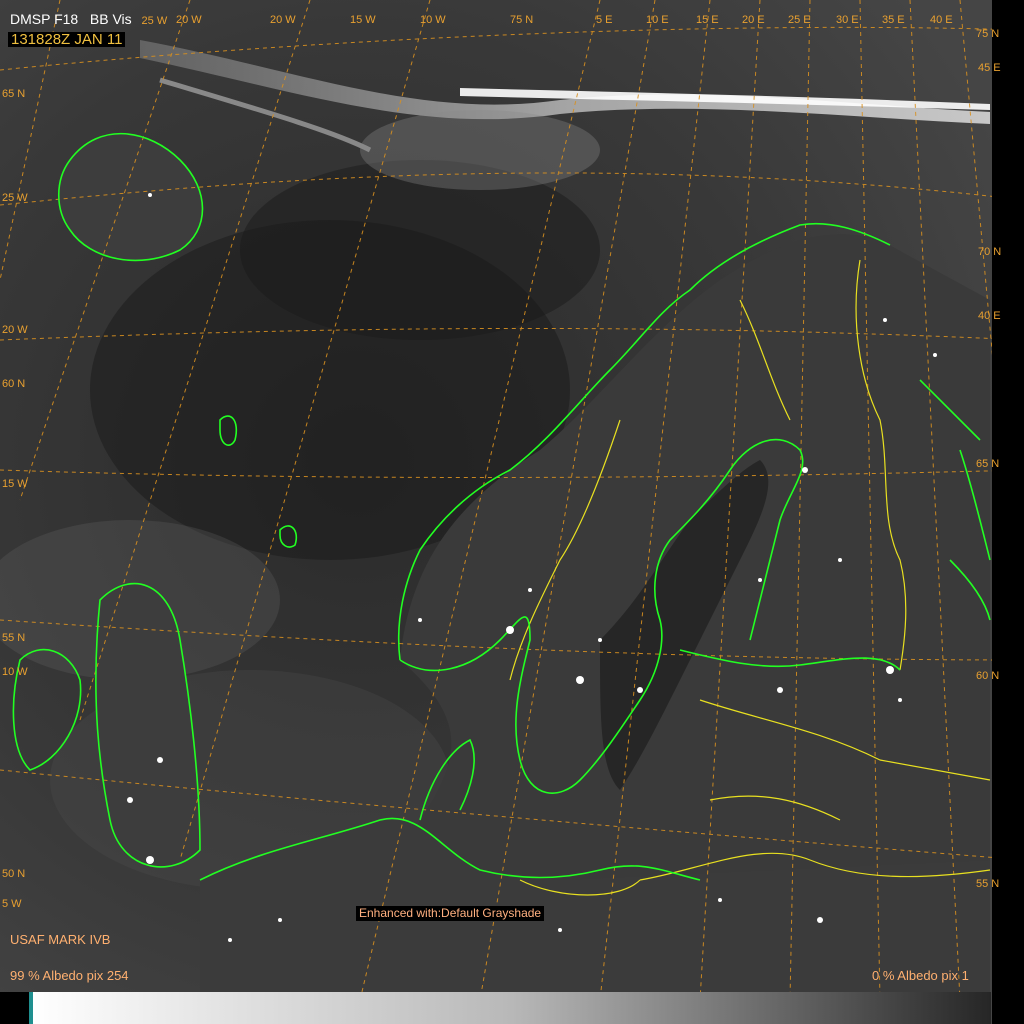 This screenshot has width=1024, height=1024. What do you see at coordinates (988, 464) in the screenshot?
I see `grid-label-right: 65 N` at bounding box center [988, 464].